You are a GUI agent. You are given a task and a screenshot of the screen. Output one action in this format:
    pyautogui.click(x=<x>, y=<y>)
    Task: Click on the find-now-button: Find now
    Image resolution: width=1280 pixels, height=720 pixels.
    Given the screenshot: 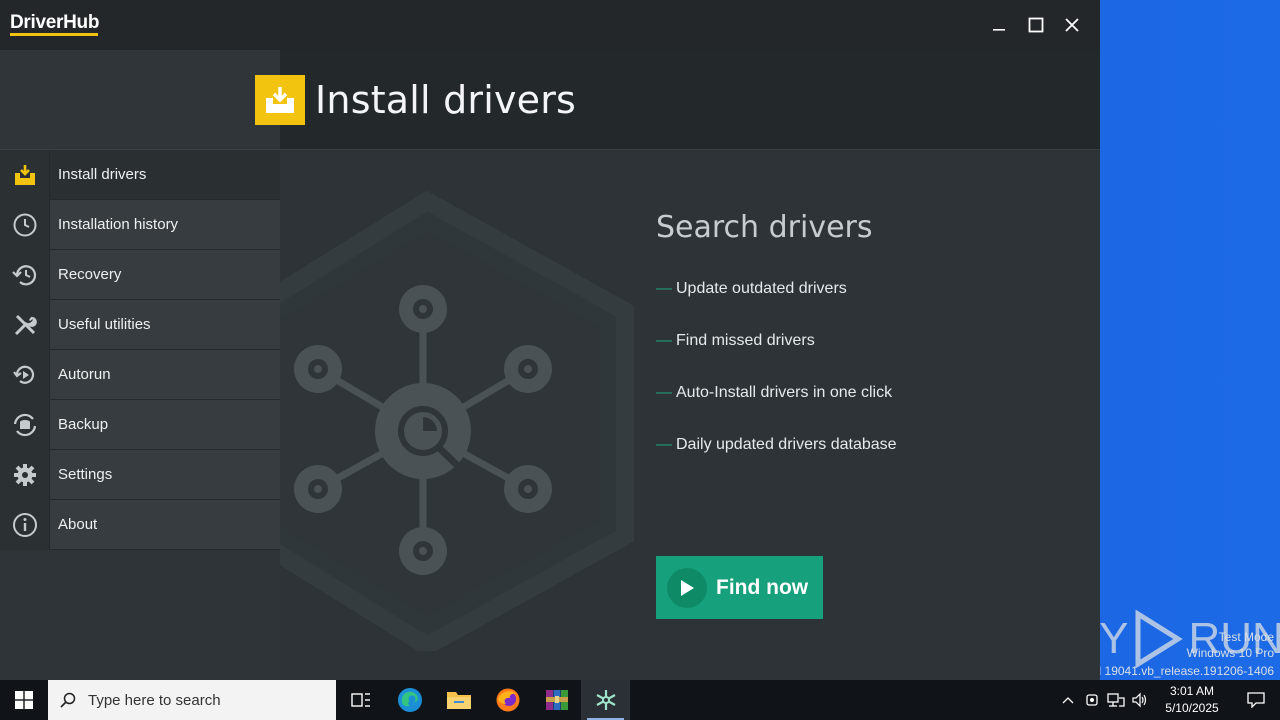 What is the action you would take?
    pyautogui.click(x=739, y=587)
    